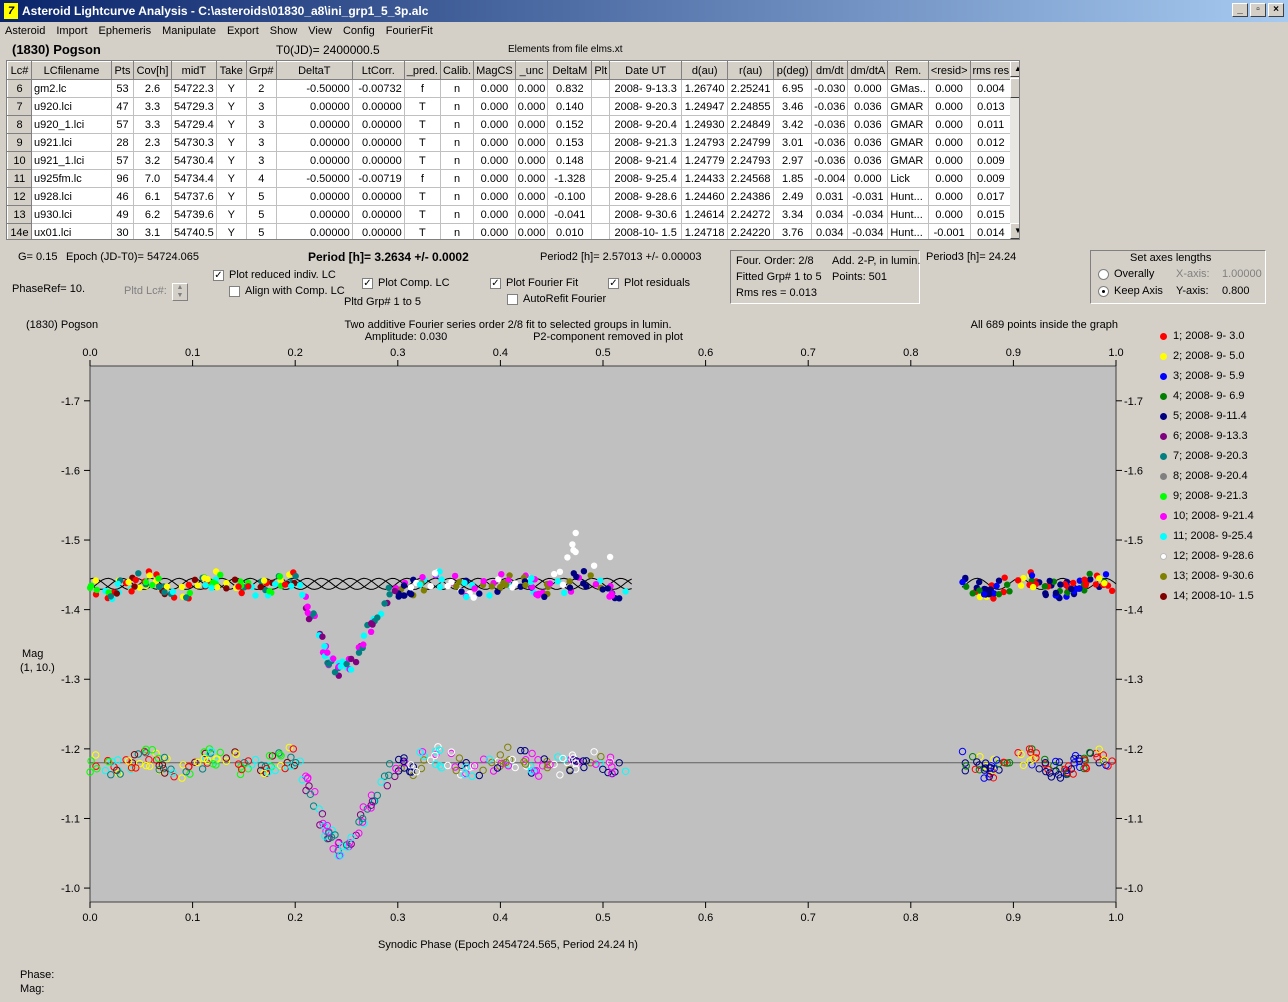 This screenshot has height=1002, width=1288. I want to click on column-header: Take, so click(231, 70).